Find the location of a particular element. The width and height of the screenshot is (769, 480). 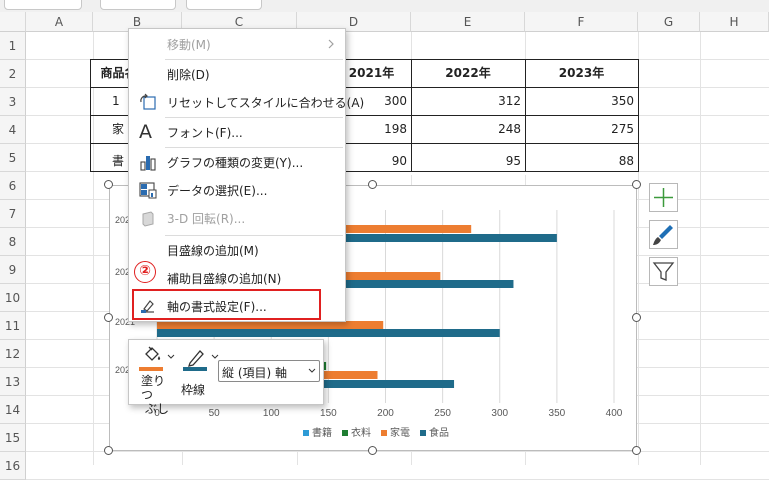

table-header-2022: 2022年 is located at coordinates (468, 74).